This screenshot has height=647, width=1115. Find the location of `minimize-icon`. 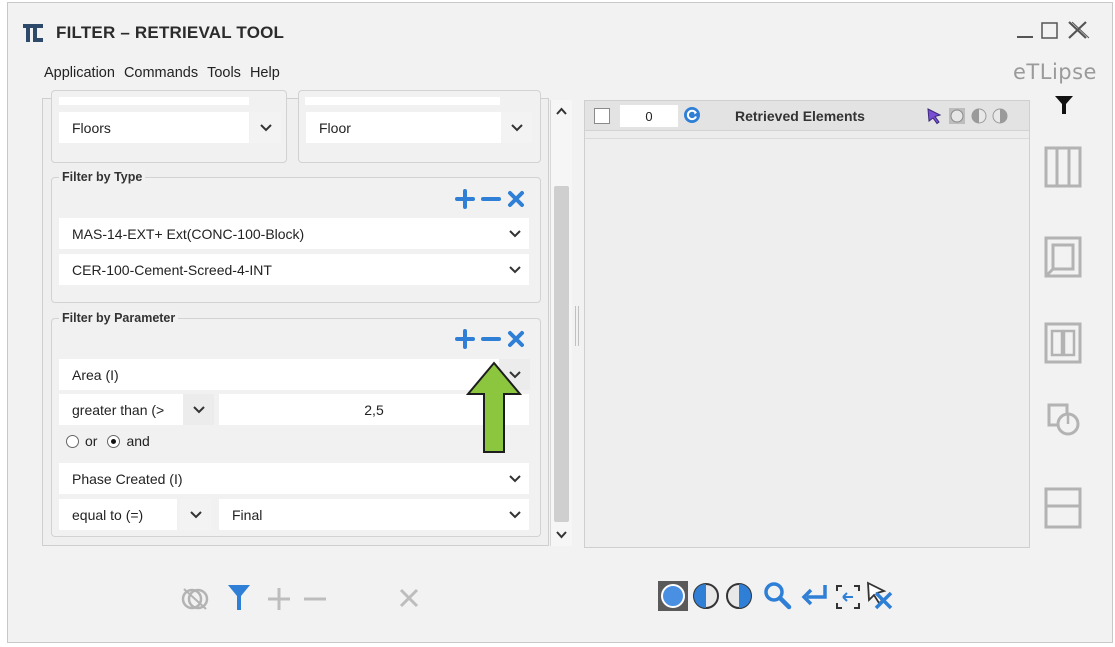

minimize-icon is located at coordinates (1025, 30).